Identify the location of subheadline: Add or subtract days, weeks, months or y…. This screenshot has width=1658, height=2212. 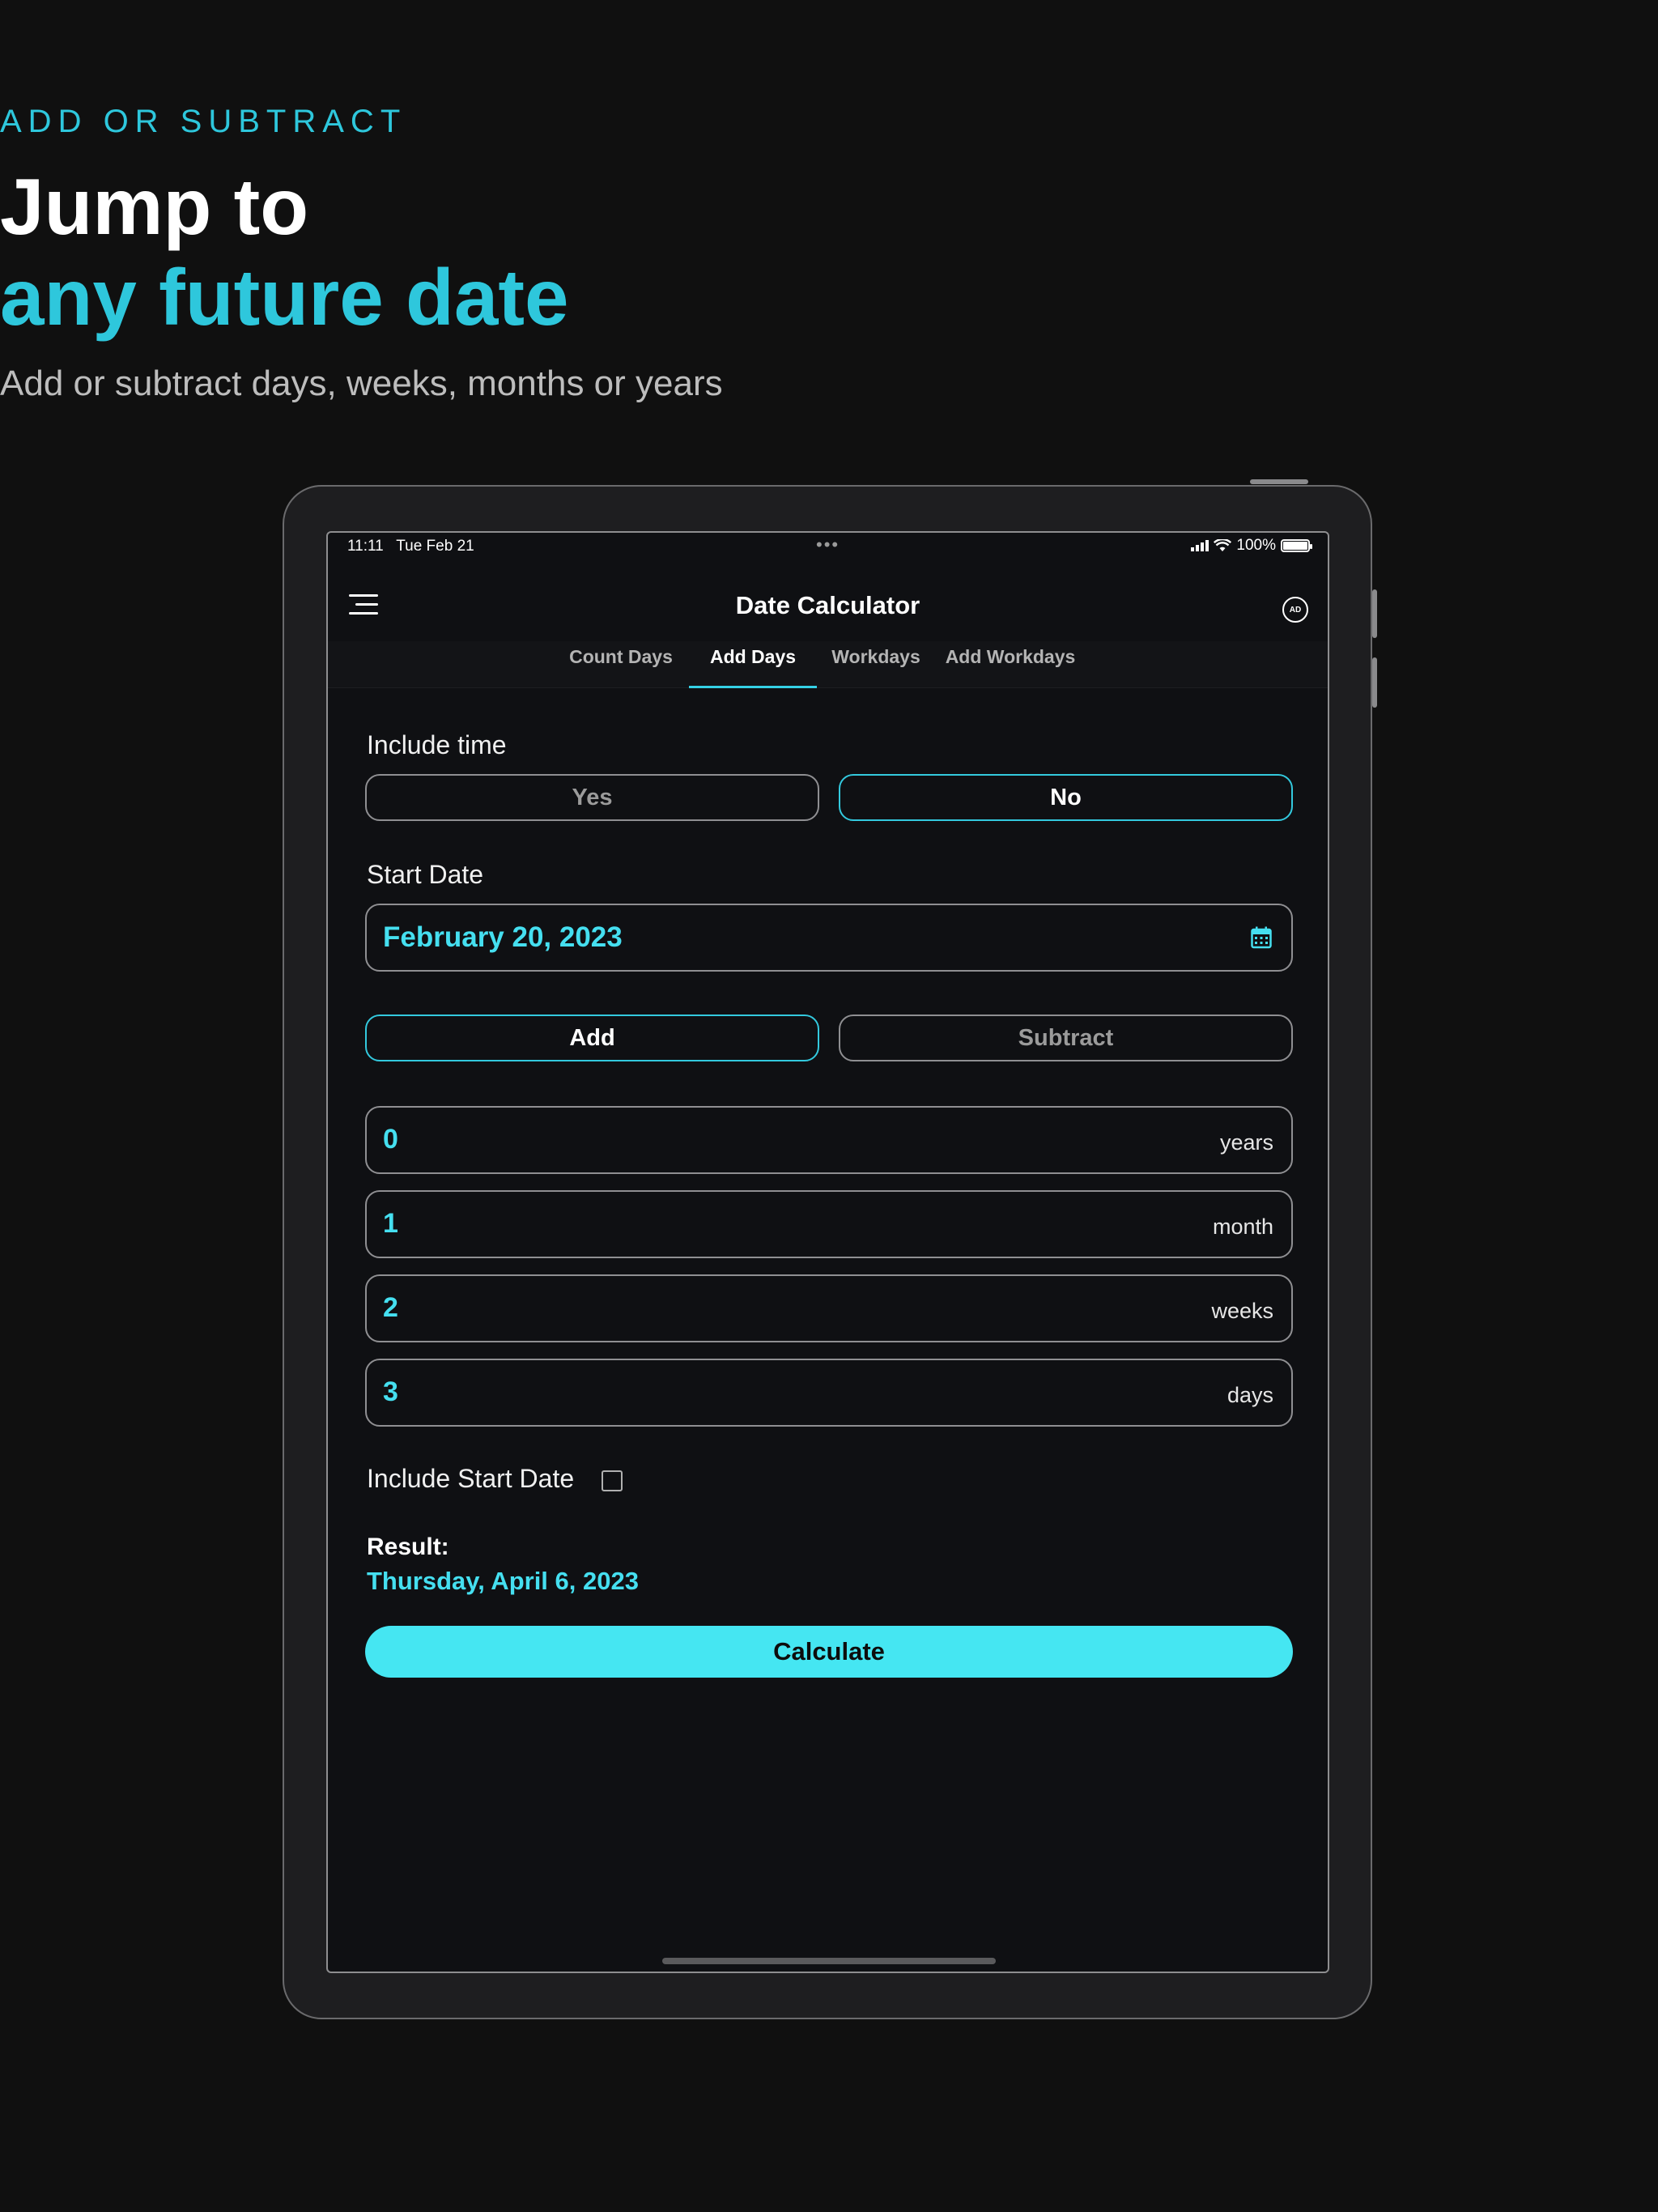
(361, 383).